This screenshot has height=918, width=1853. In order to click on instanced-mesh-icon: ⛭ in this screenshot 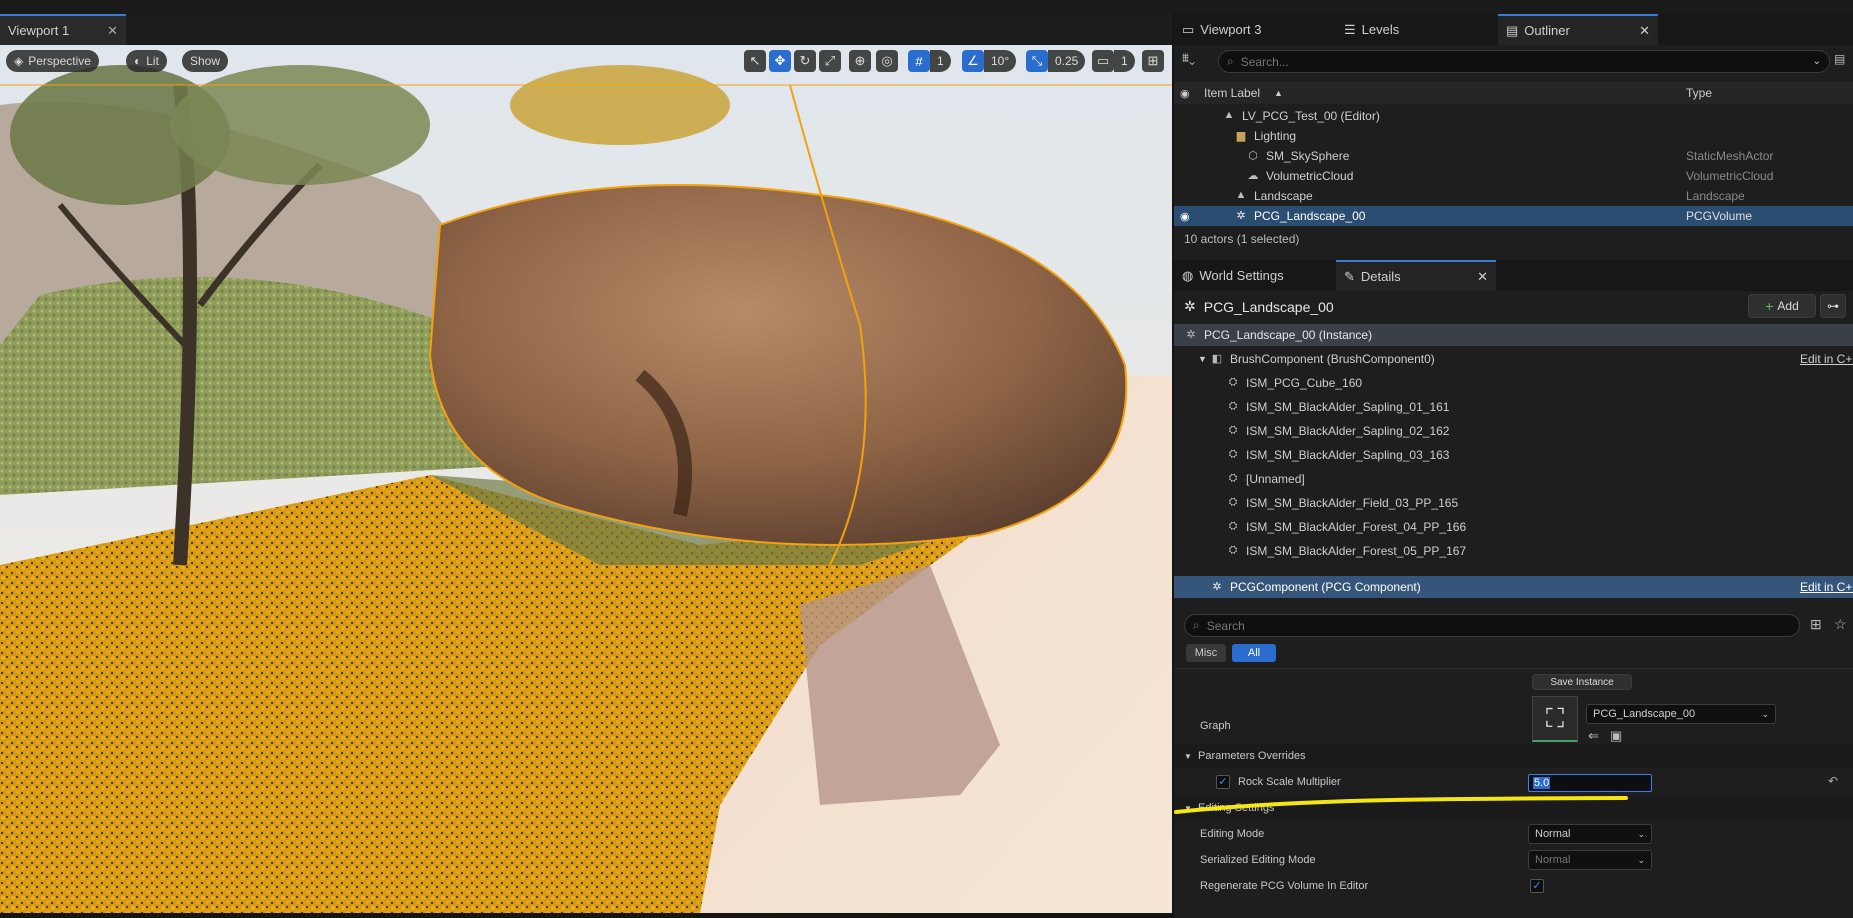, I will do `click(1233, 478)`.